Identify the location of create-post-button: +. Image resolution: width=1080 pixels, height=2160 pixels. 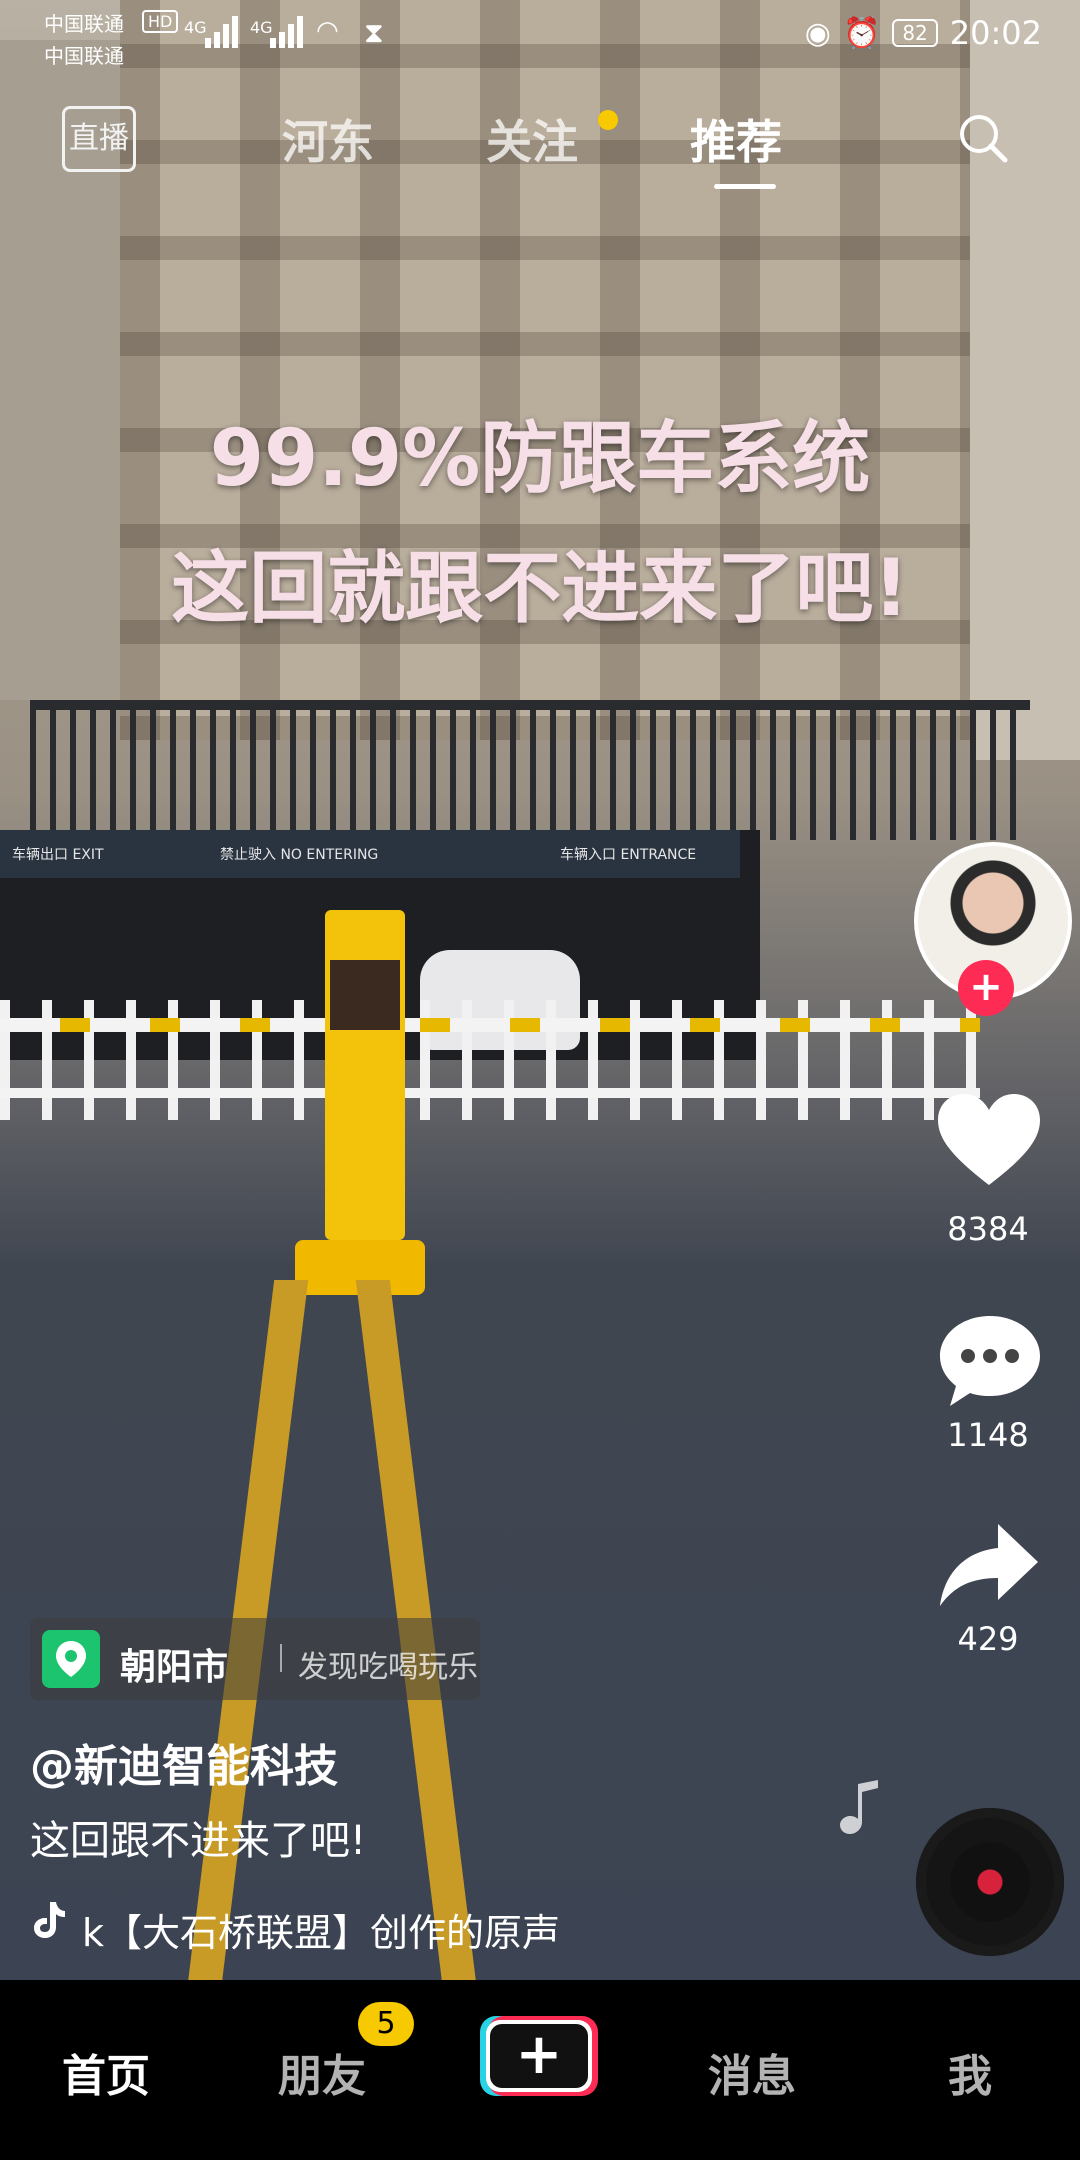
(539, 2056).